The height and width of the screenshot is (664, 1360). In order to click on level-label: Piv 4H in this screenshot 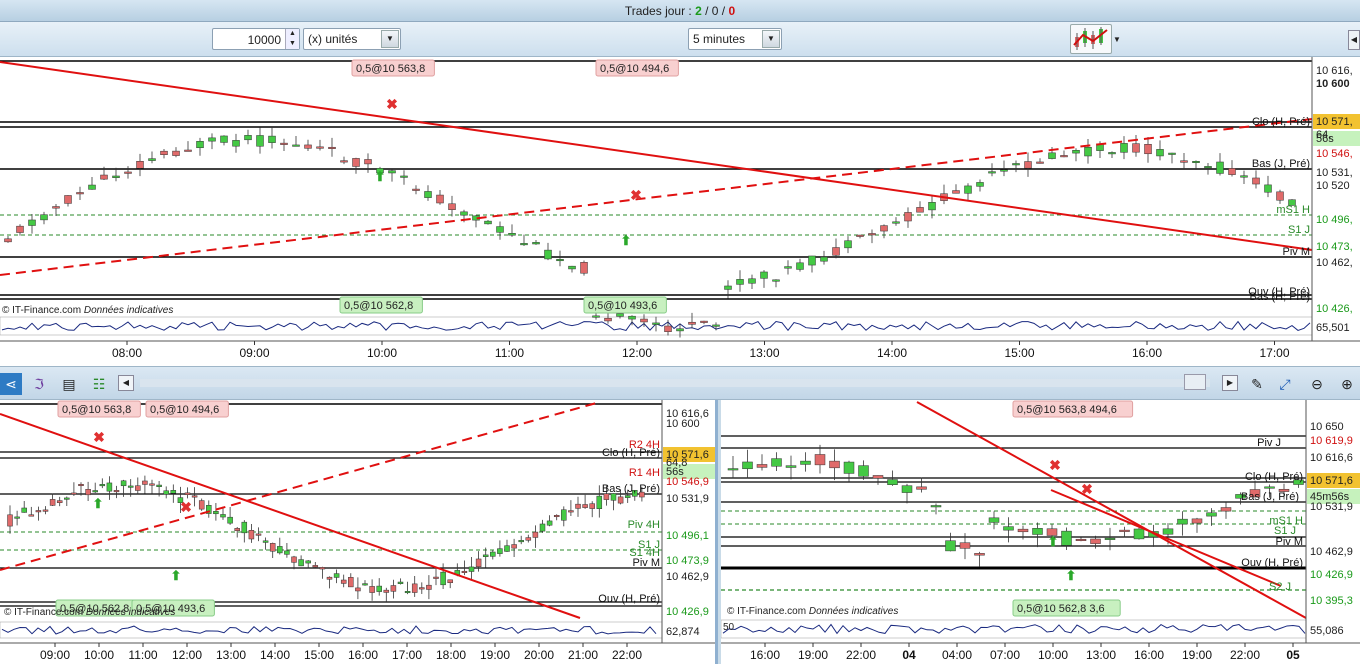, I will do `click(644, 525)`.